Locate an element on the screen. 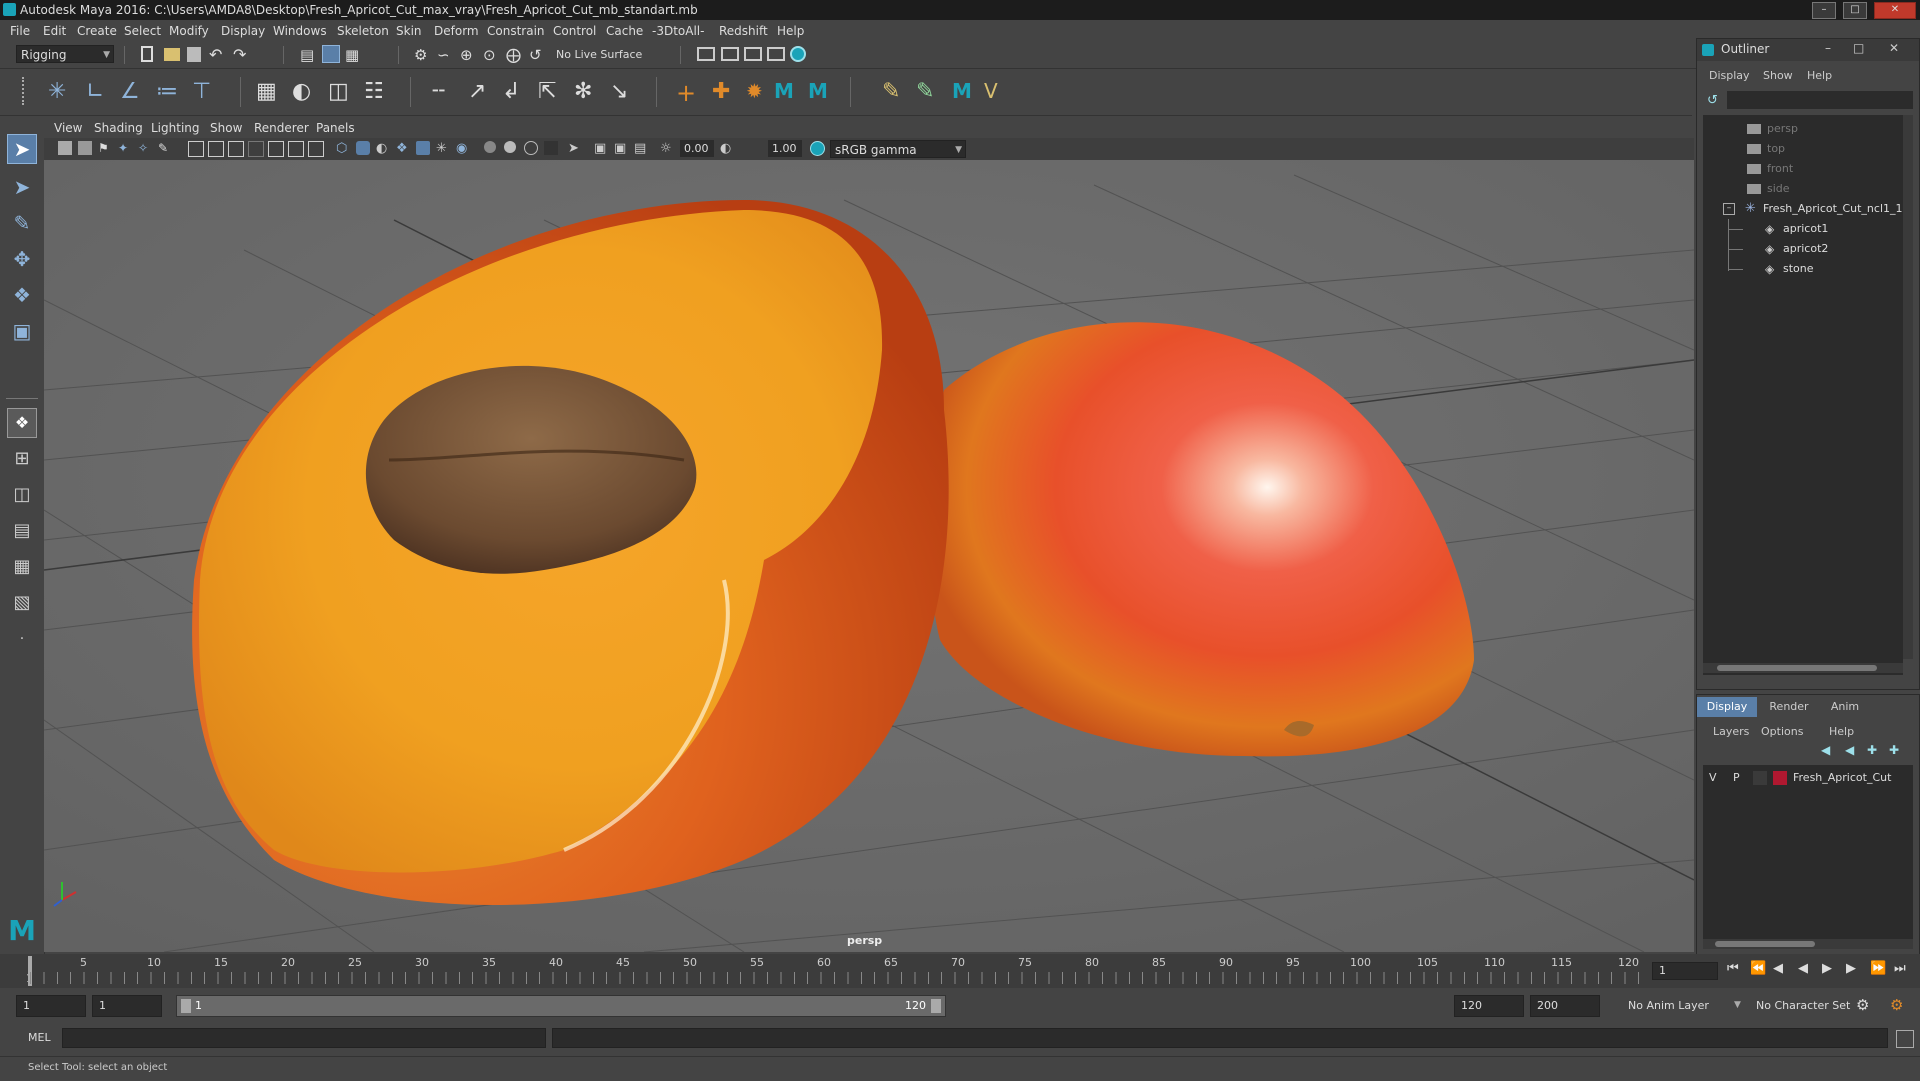  undo-icon: ↶ is located at coordinates (218, 54).